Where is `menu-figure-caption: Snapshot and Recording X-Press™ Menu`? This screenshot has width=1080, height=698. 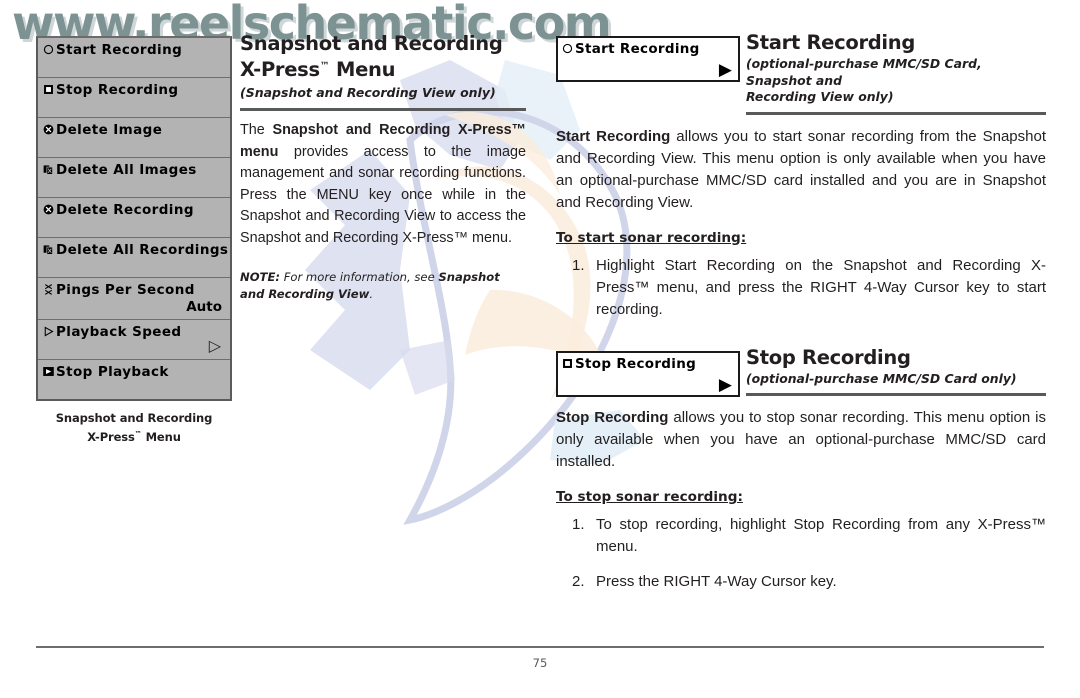 menu-figure-caption: Snapshot and Recording X-Press™ Menu is located at coordinates (134, 427).